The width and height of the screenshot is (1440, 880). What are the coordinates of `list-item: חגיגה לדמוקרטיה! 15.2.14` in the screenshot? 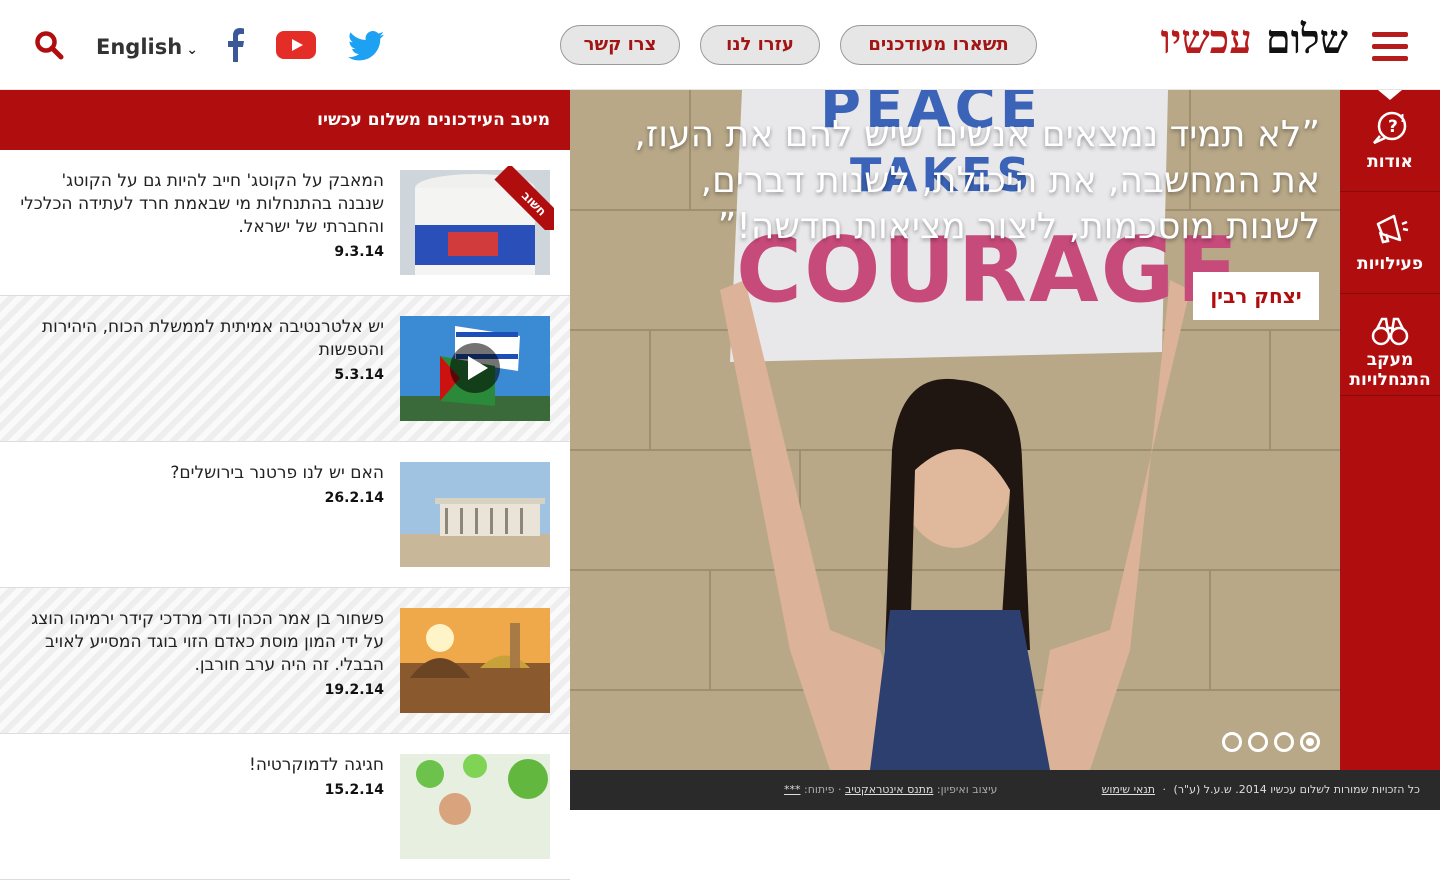 It's located at (285, 807).